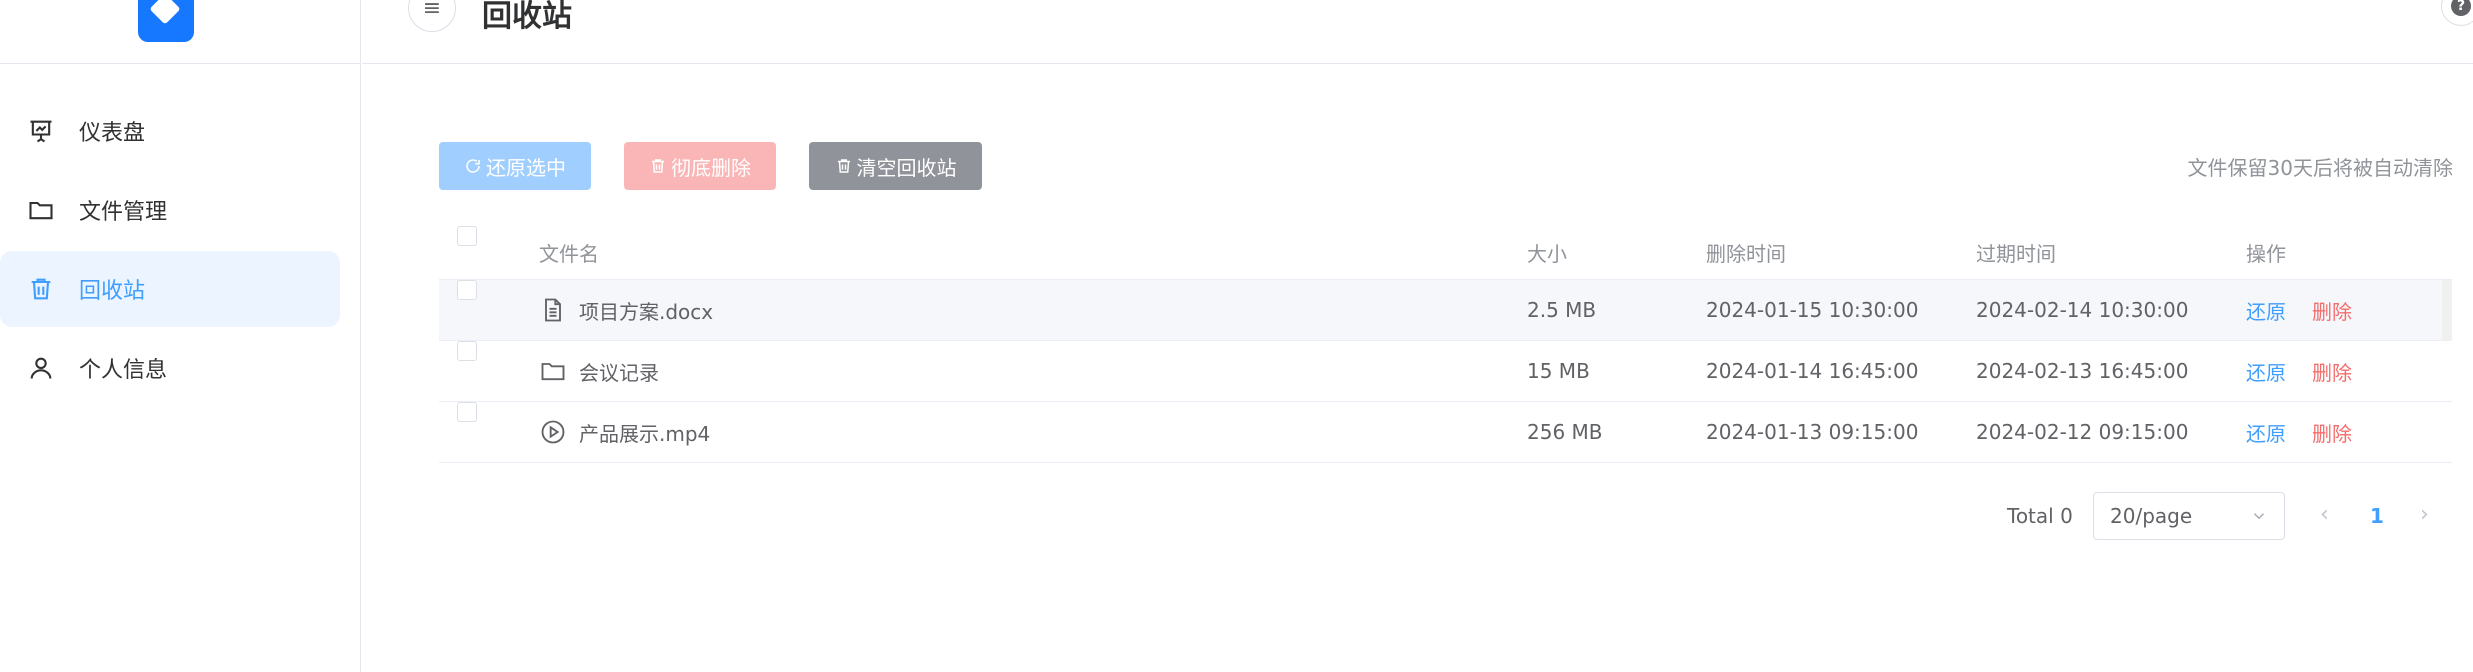 The height and width of the screenshot is (672, 2473). Describe the element at coordinates (1812, 432) in the screenshot. I see `deleted-time: 2024-01-13 09:15:00` at that location.